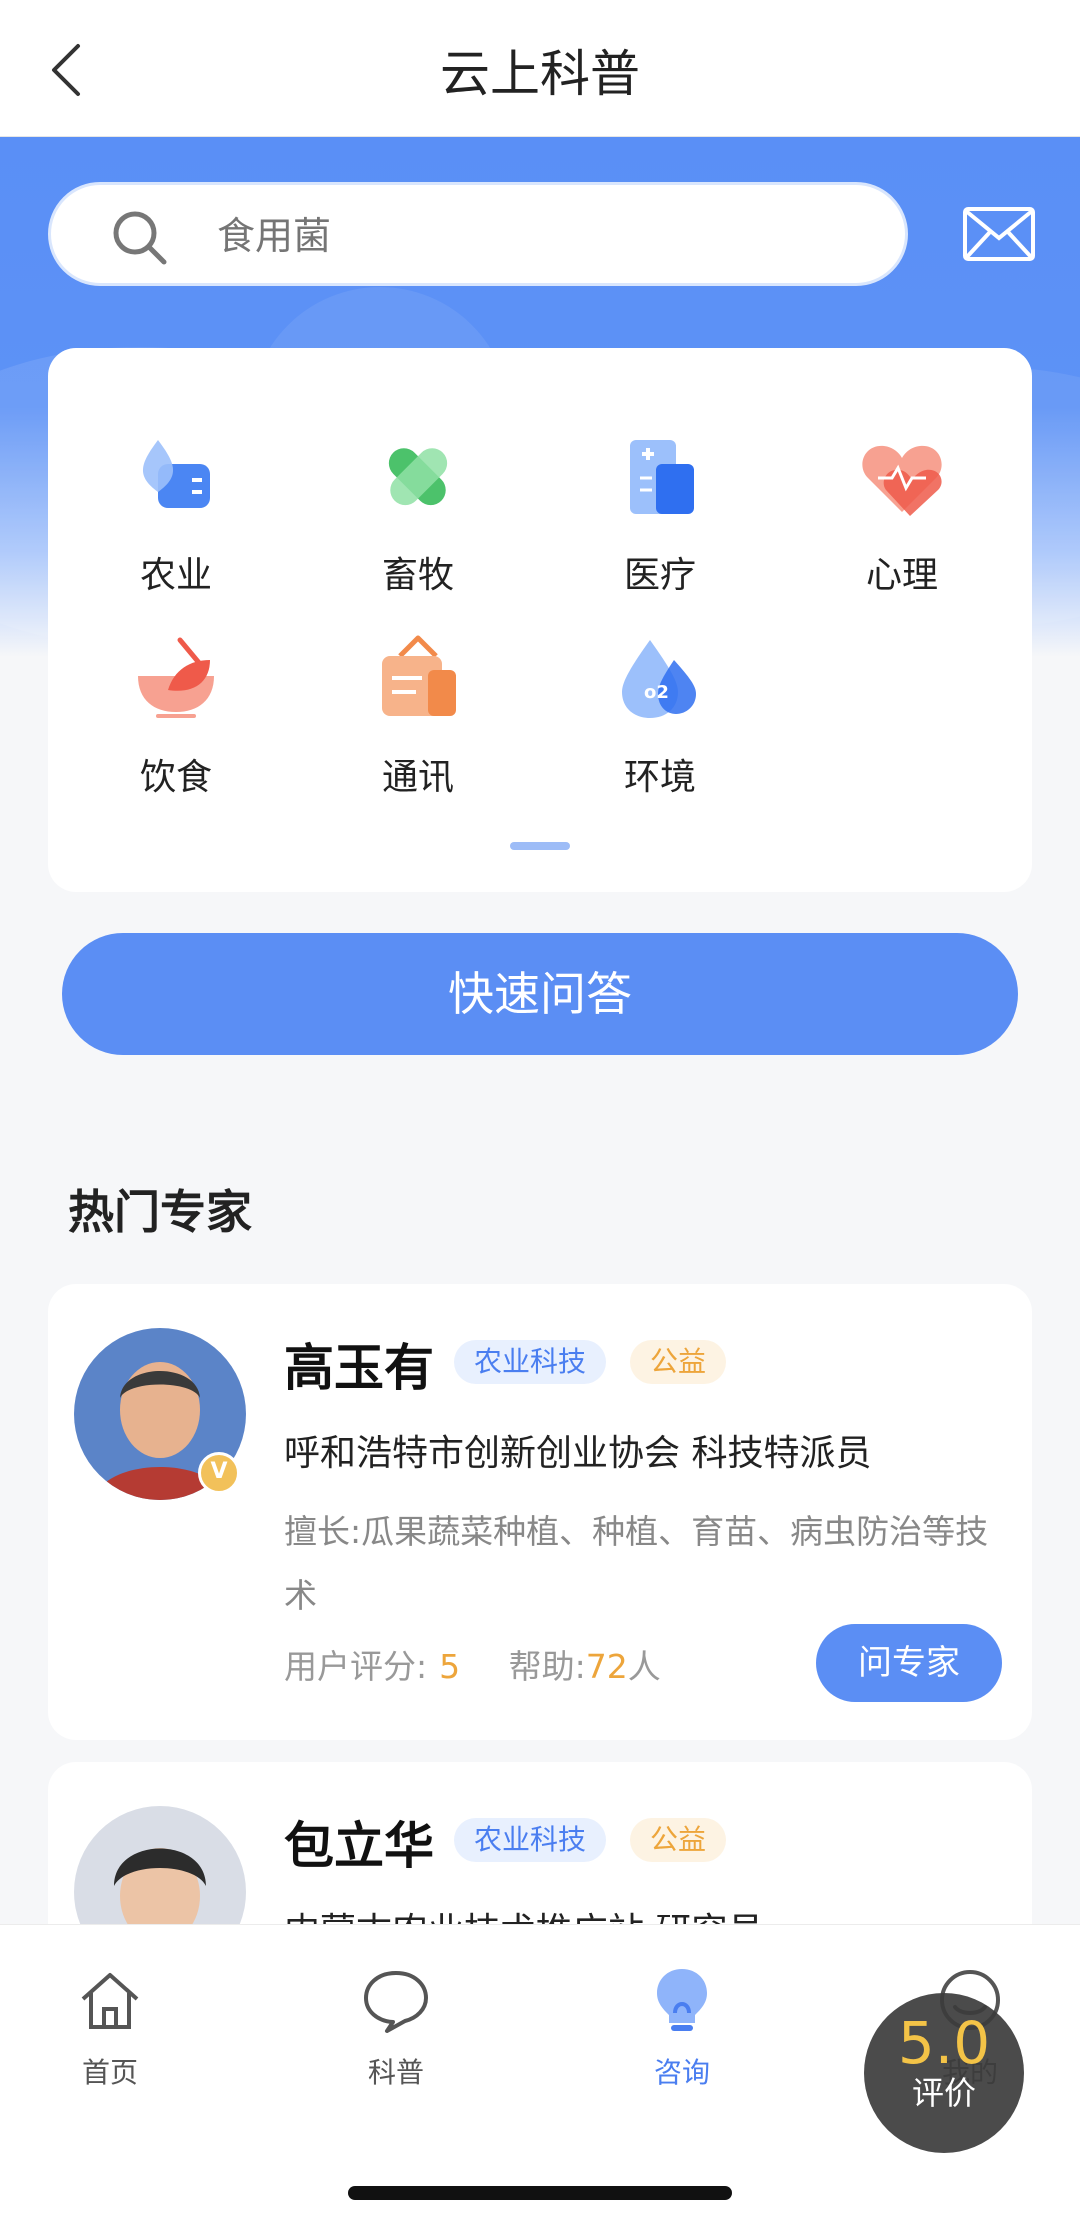  Describe the element at coordinates (417, 575) in the screenshot. I see `category-label: 畜牧` at that location.